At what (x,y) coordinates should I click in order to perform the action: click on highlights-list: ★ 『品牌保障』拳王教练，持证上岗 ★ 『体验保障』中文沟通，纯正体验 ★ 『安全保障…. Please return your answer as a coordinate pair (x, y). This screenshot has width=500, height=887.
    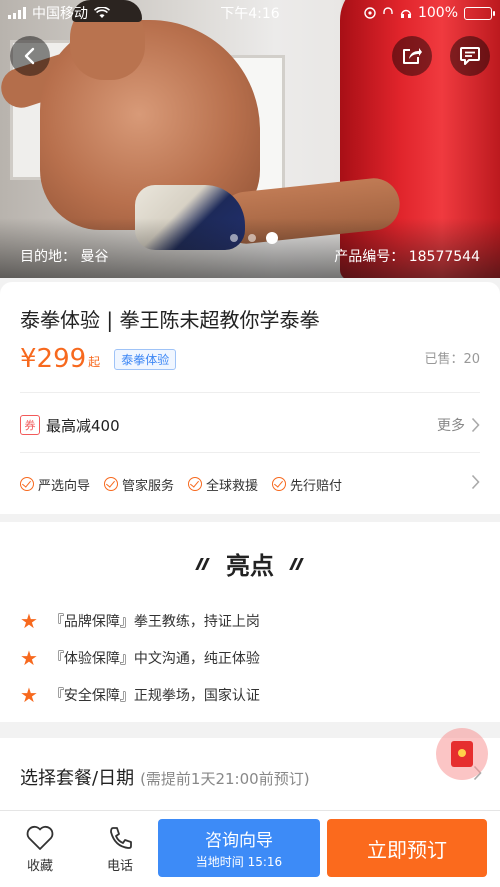
    Looking at the image, I should click on (250, 657).